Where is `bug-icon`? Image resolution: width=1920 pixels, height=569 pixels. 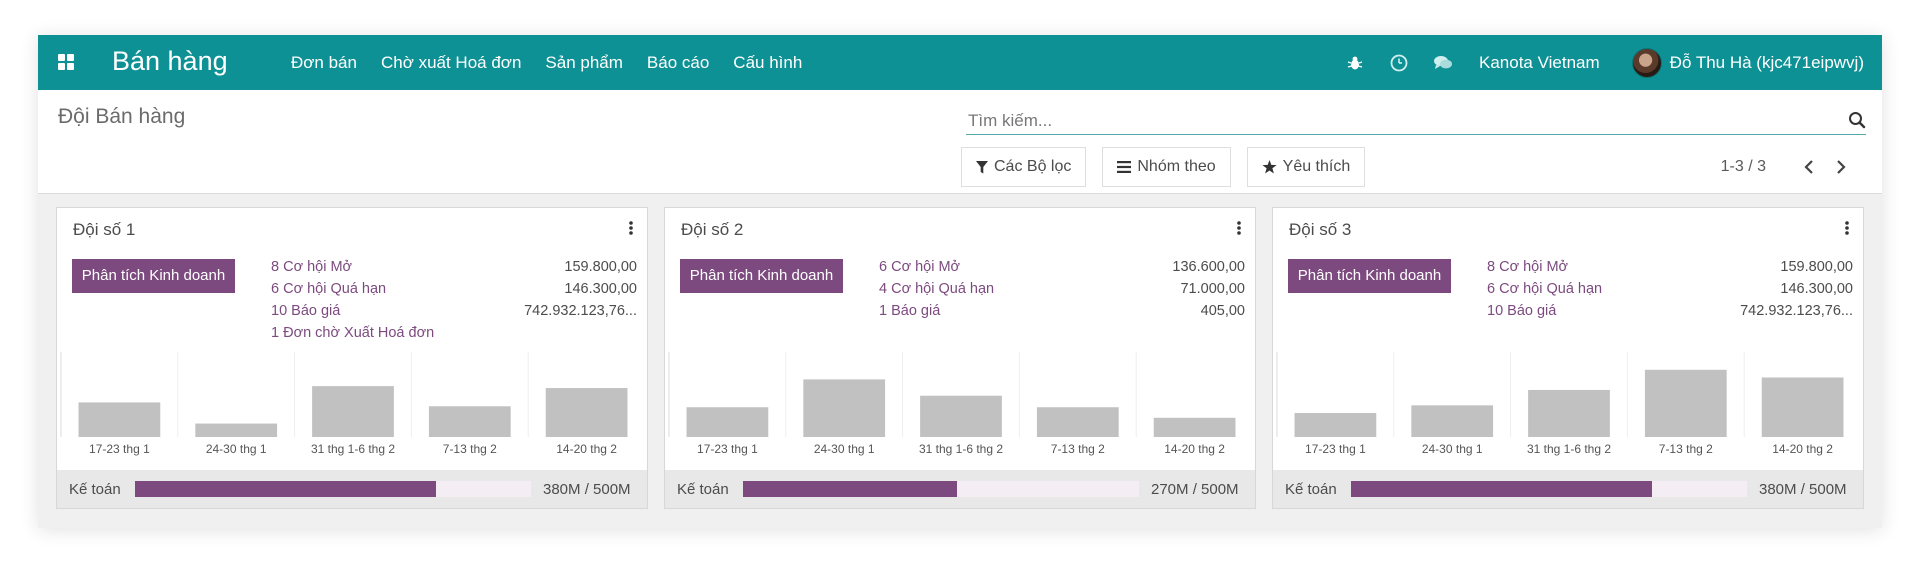 bug-icon is located at coordinates (1355, 63).